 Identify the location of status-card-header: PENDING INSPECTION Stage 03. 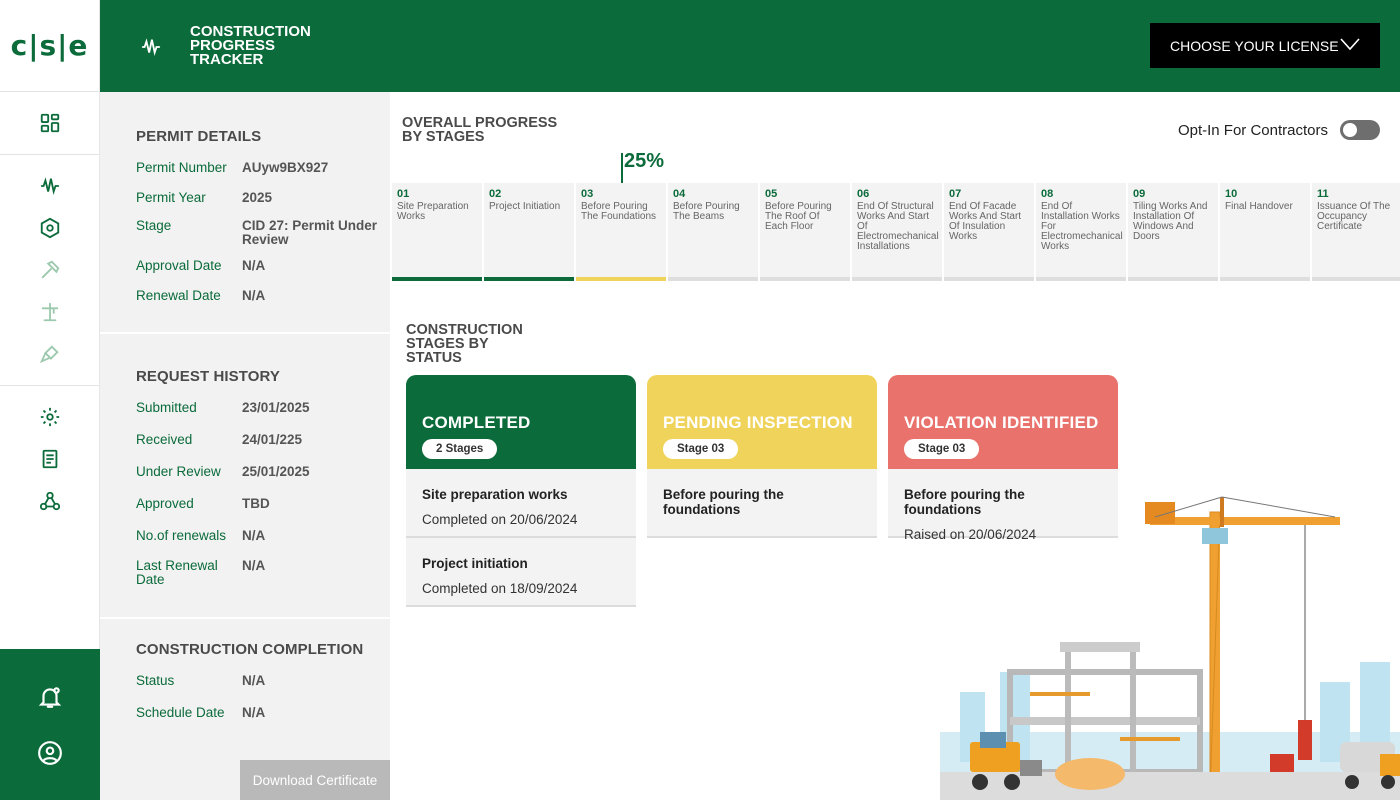
(762, 422).